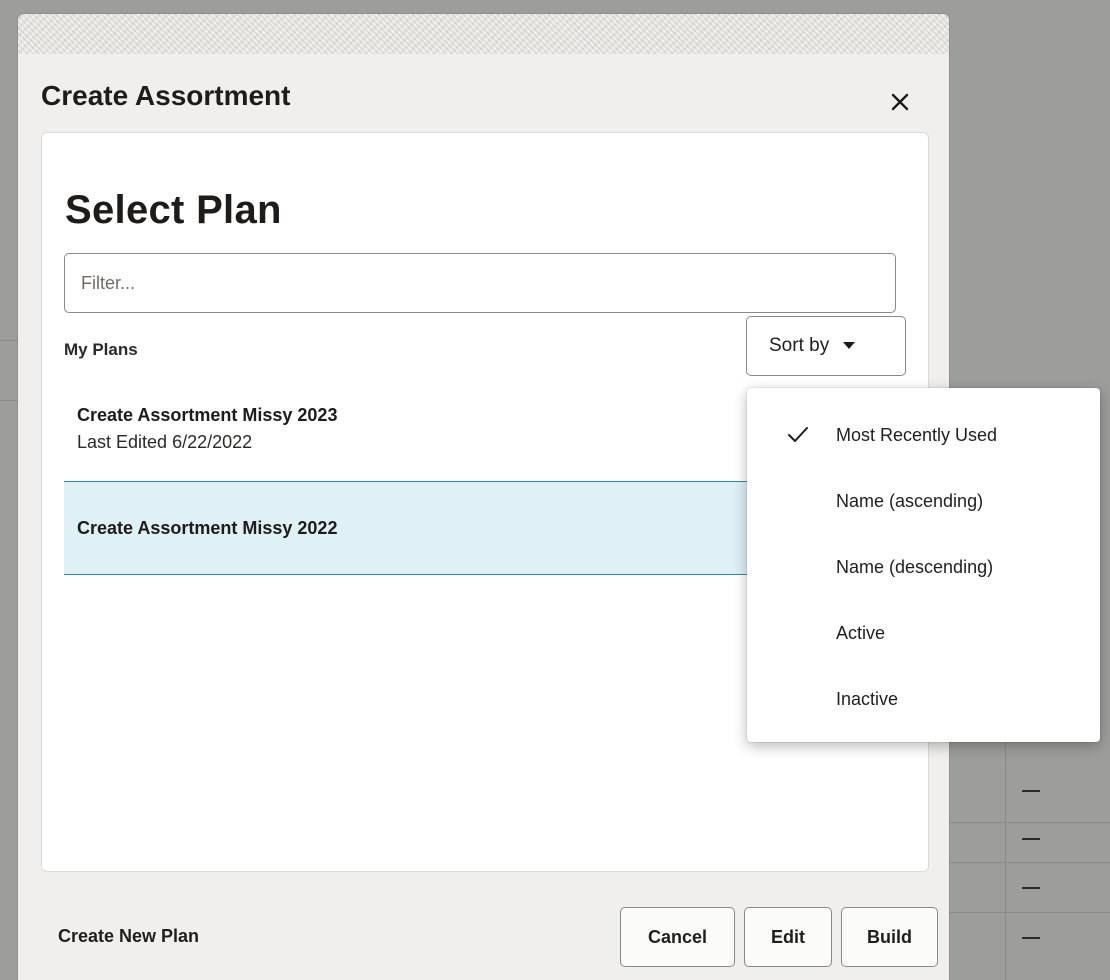  I want to click on close-icon, so click(900, 102).